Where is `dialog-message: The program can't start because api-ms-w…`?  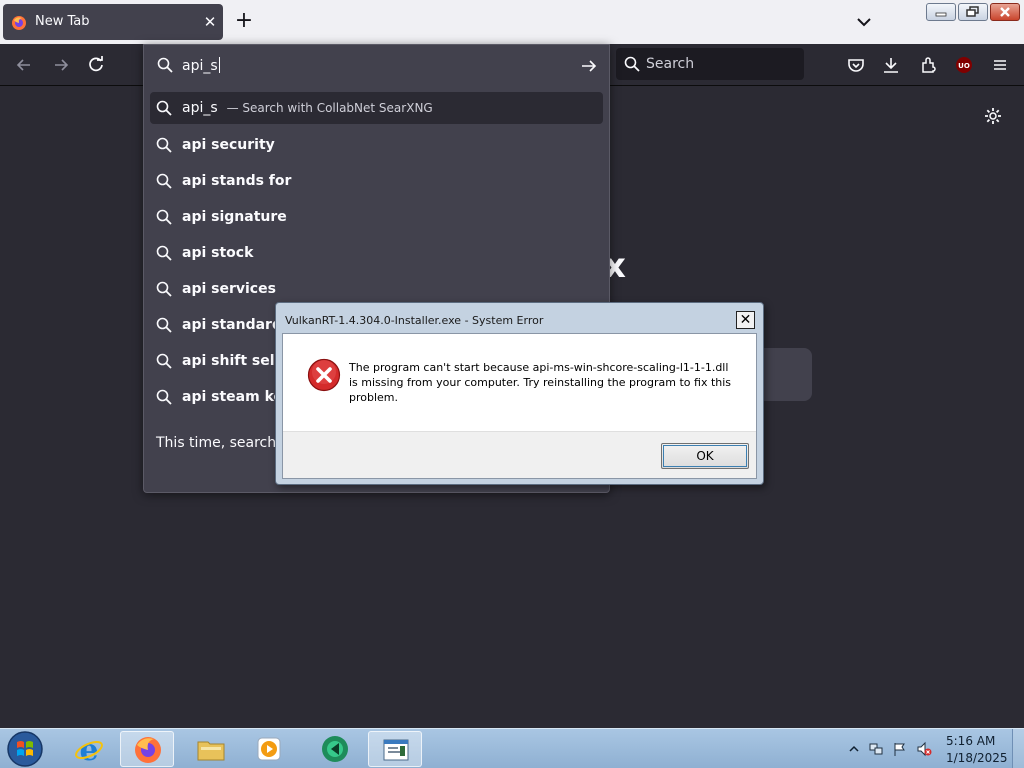
dialog-message: The program can't start because api-ms-w… is located at coordinates (540, 382).